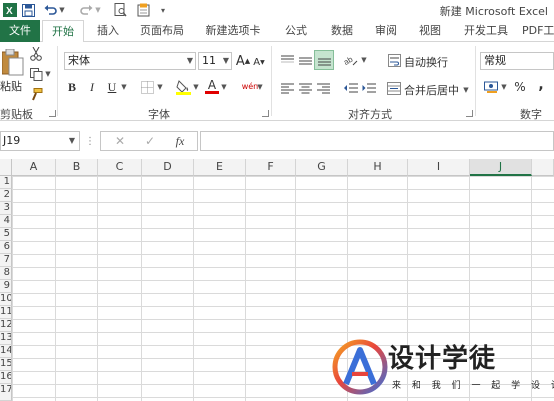 The image size is (554, 401). What do you see at coordinates (466, 90) in the screenshot?
I see `merge-dropdown-icon: ▼` at bounding box center [466, 90].